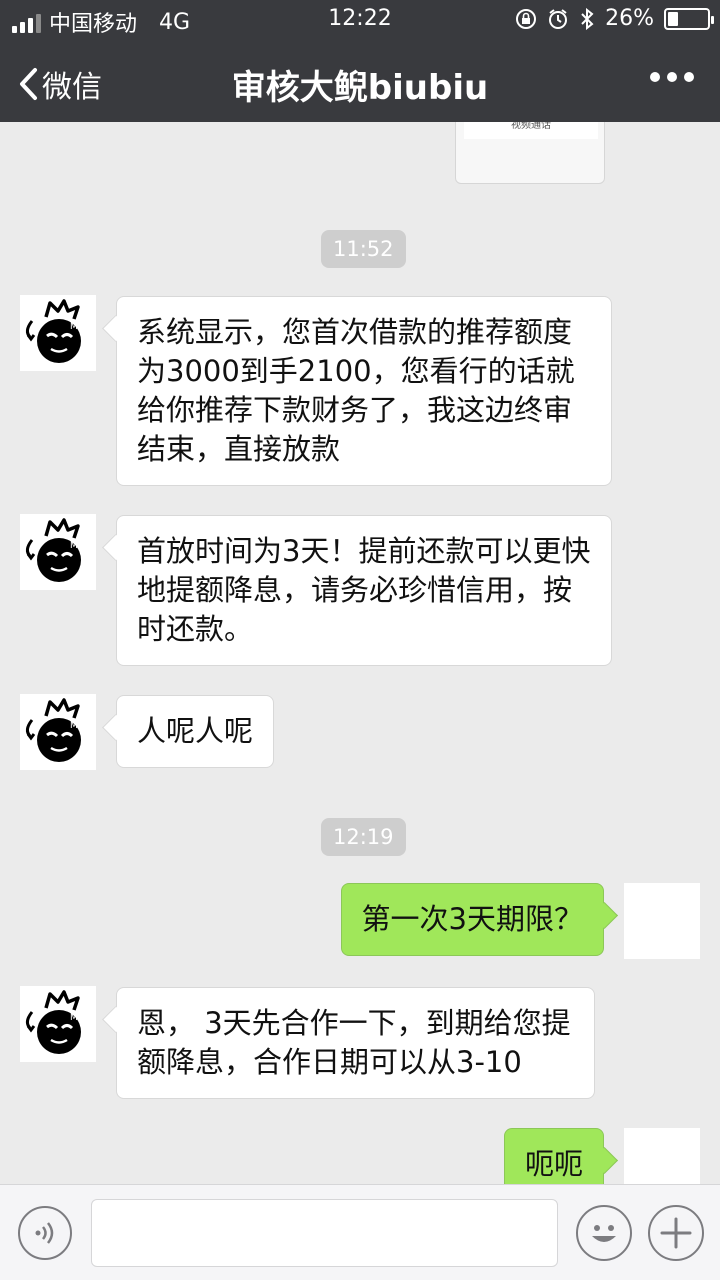 The height and width of the screenshot is (1280, 720). What do you see at coordinates (558, 18) in the screenshot?
I see `alarm-icon` at bounding box center [558, 18].